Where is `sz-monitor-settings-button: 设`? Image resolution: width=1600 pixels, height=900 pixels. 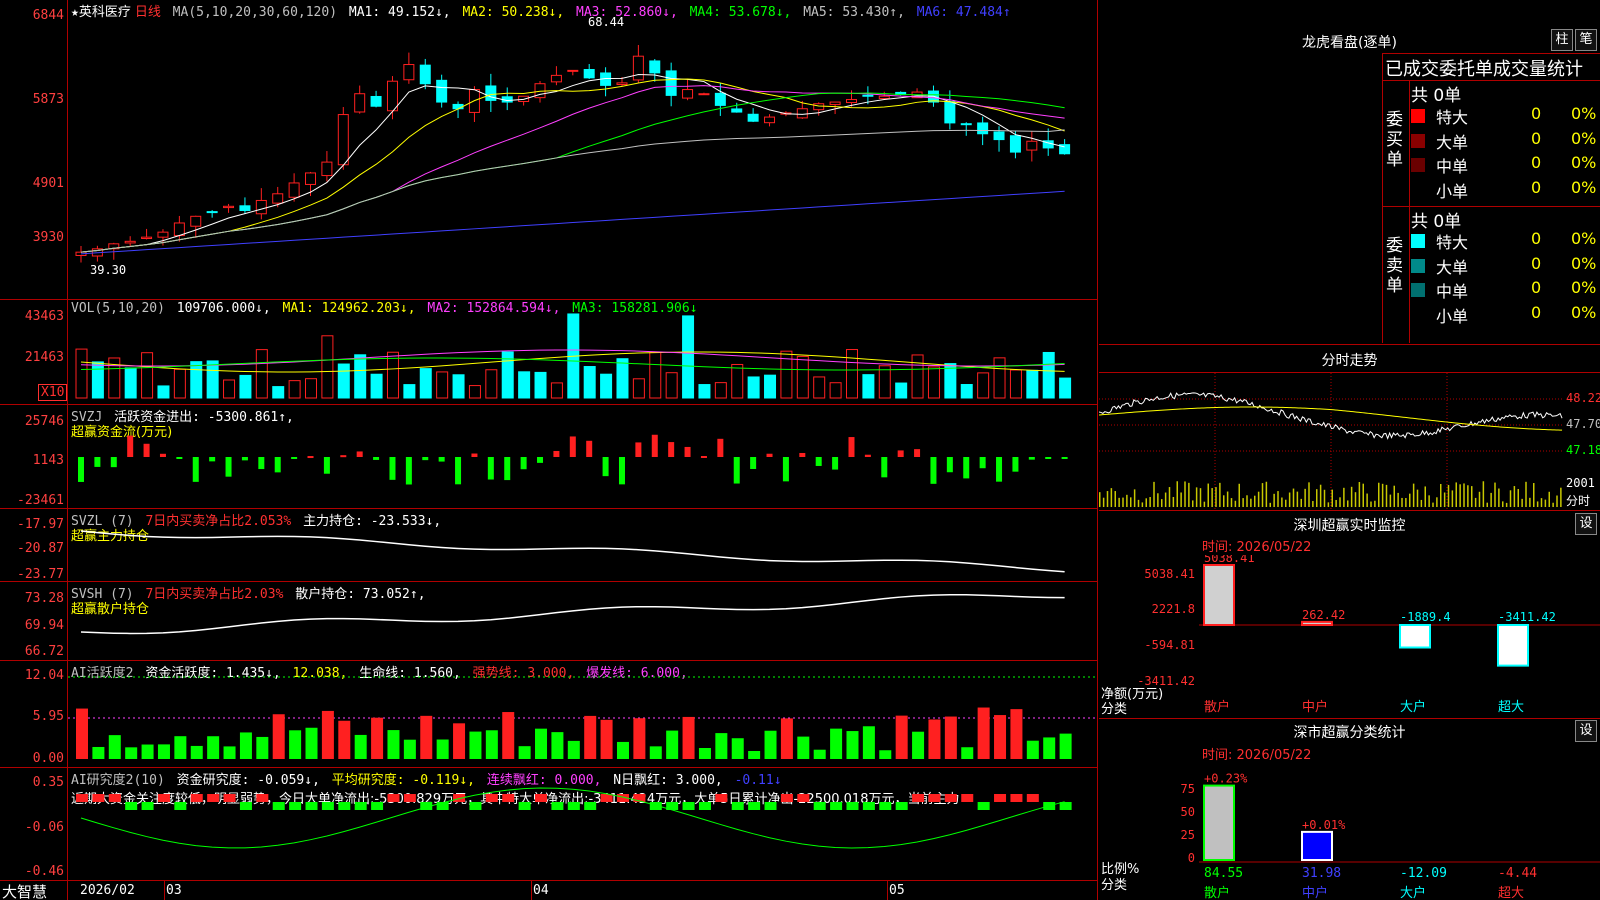 sz-monitor-settings-button: 设 is located at coordinates (1586, 524).